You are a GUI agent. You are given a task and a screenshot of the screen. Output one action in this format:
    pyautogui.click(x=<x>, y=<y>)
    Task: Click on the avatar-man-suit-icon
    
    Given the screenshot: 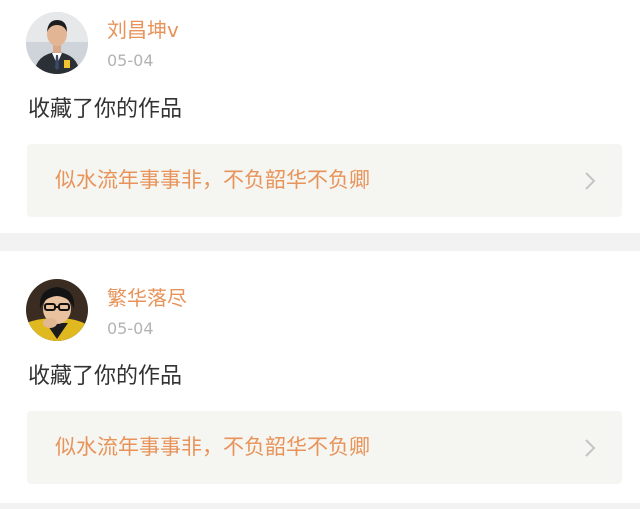 What is the action you would take?
    pyautogui.click(x=57, y=43)
    